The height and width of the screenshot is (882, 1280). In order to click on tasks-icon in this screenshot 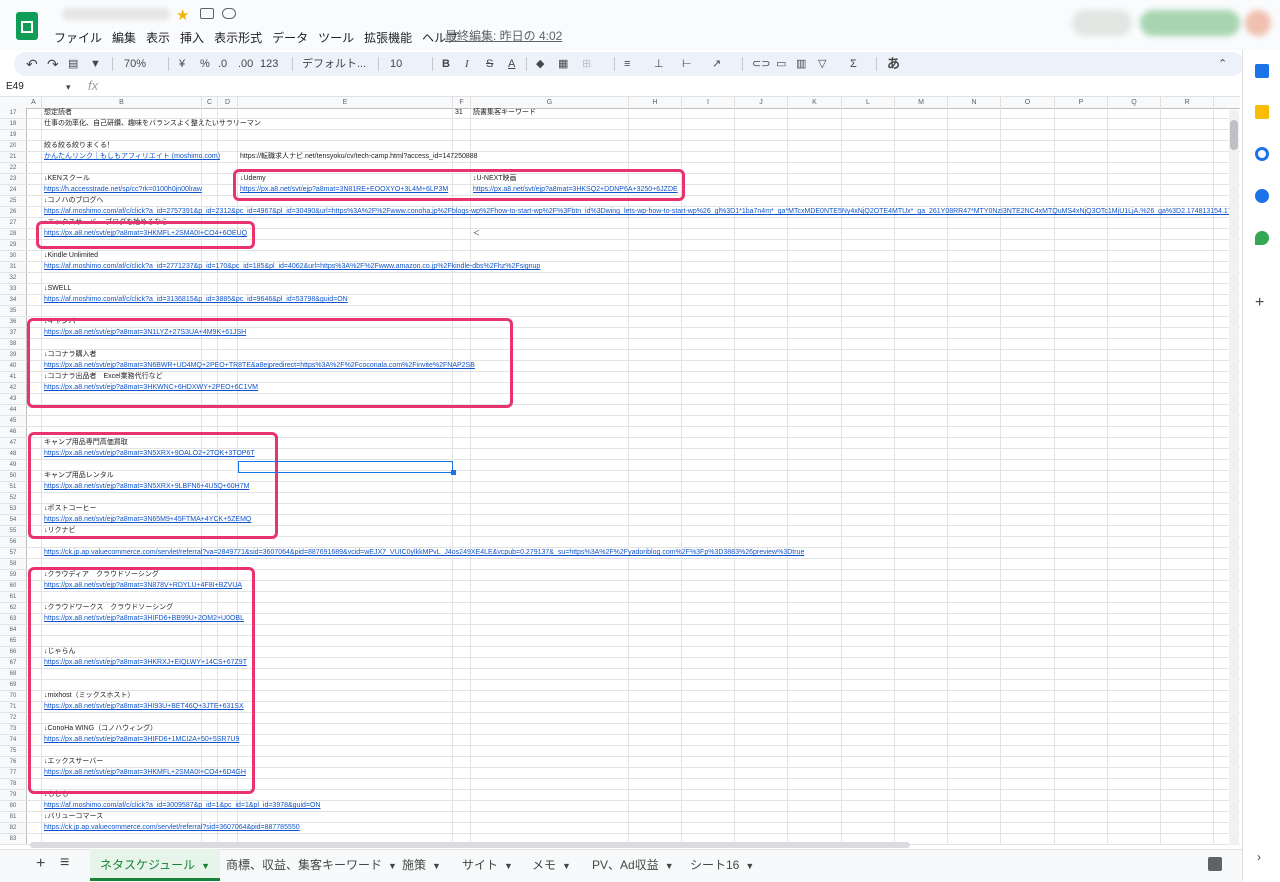, I will do `click(1262, 154)`.